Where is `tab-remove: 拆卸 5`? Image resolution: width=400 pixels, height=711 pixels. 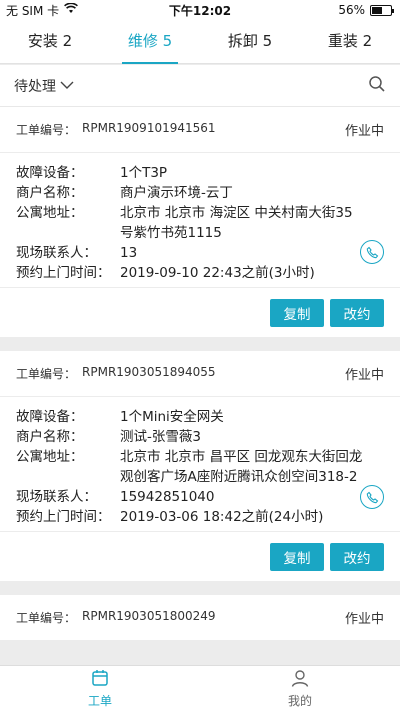
tab-remove: 拆卸 5 is located at coordinates (250, 41).